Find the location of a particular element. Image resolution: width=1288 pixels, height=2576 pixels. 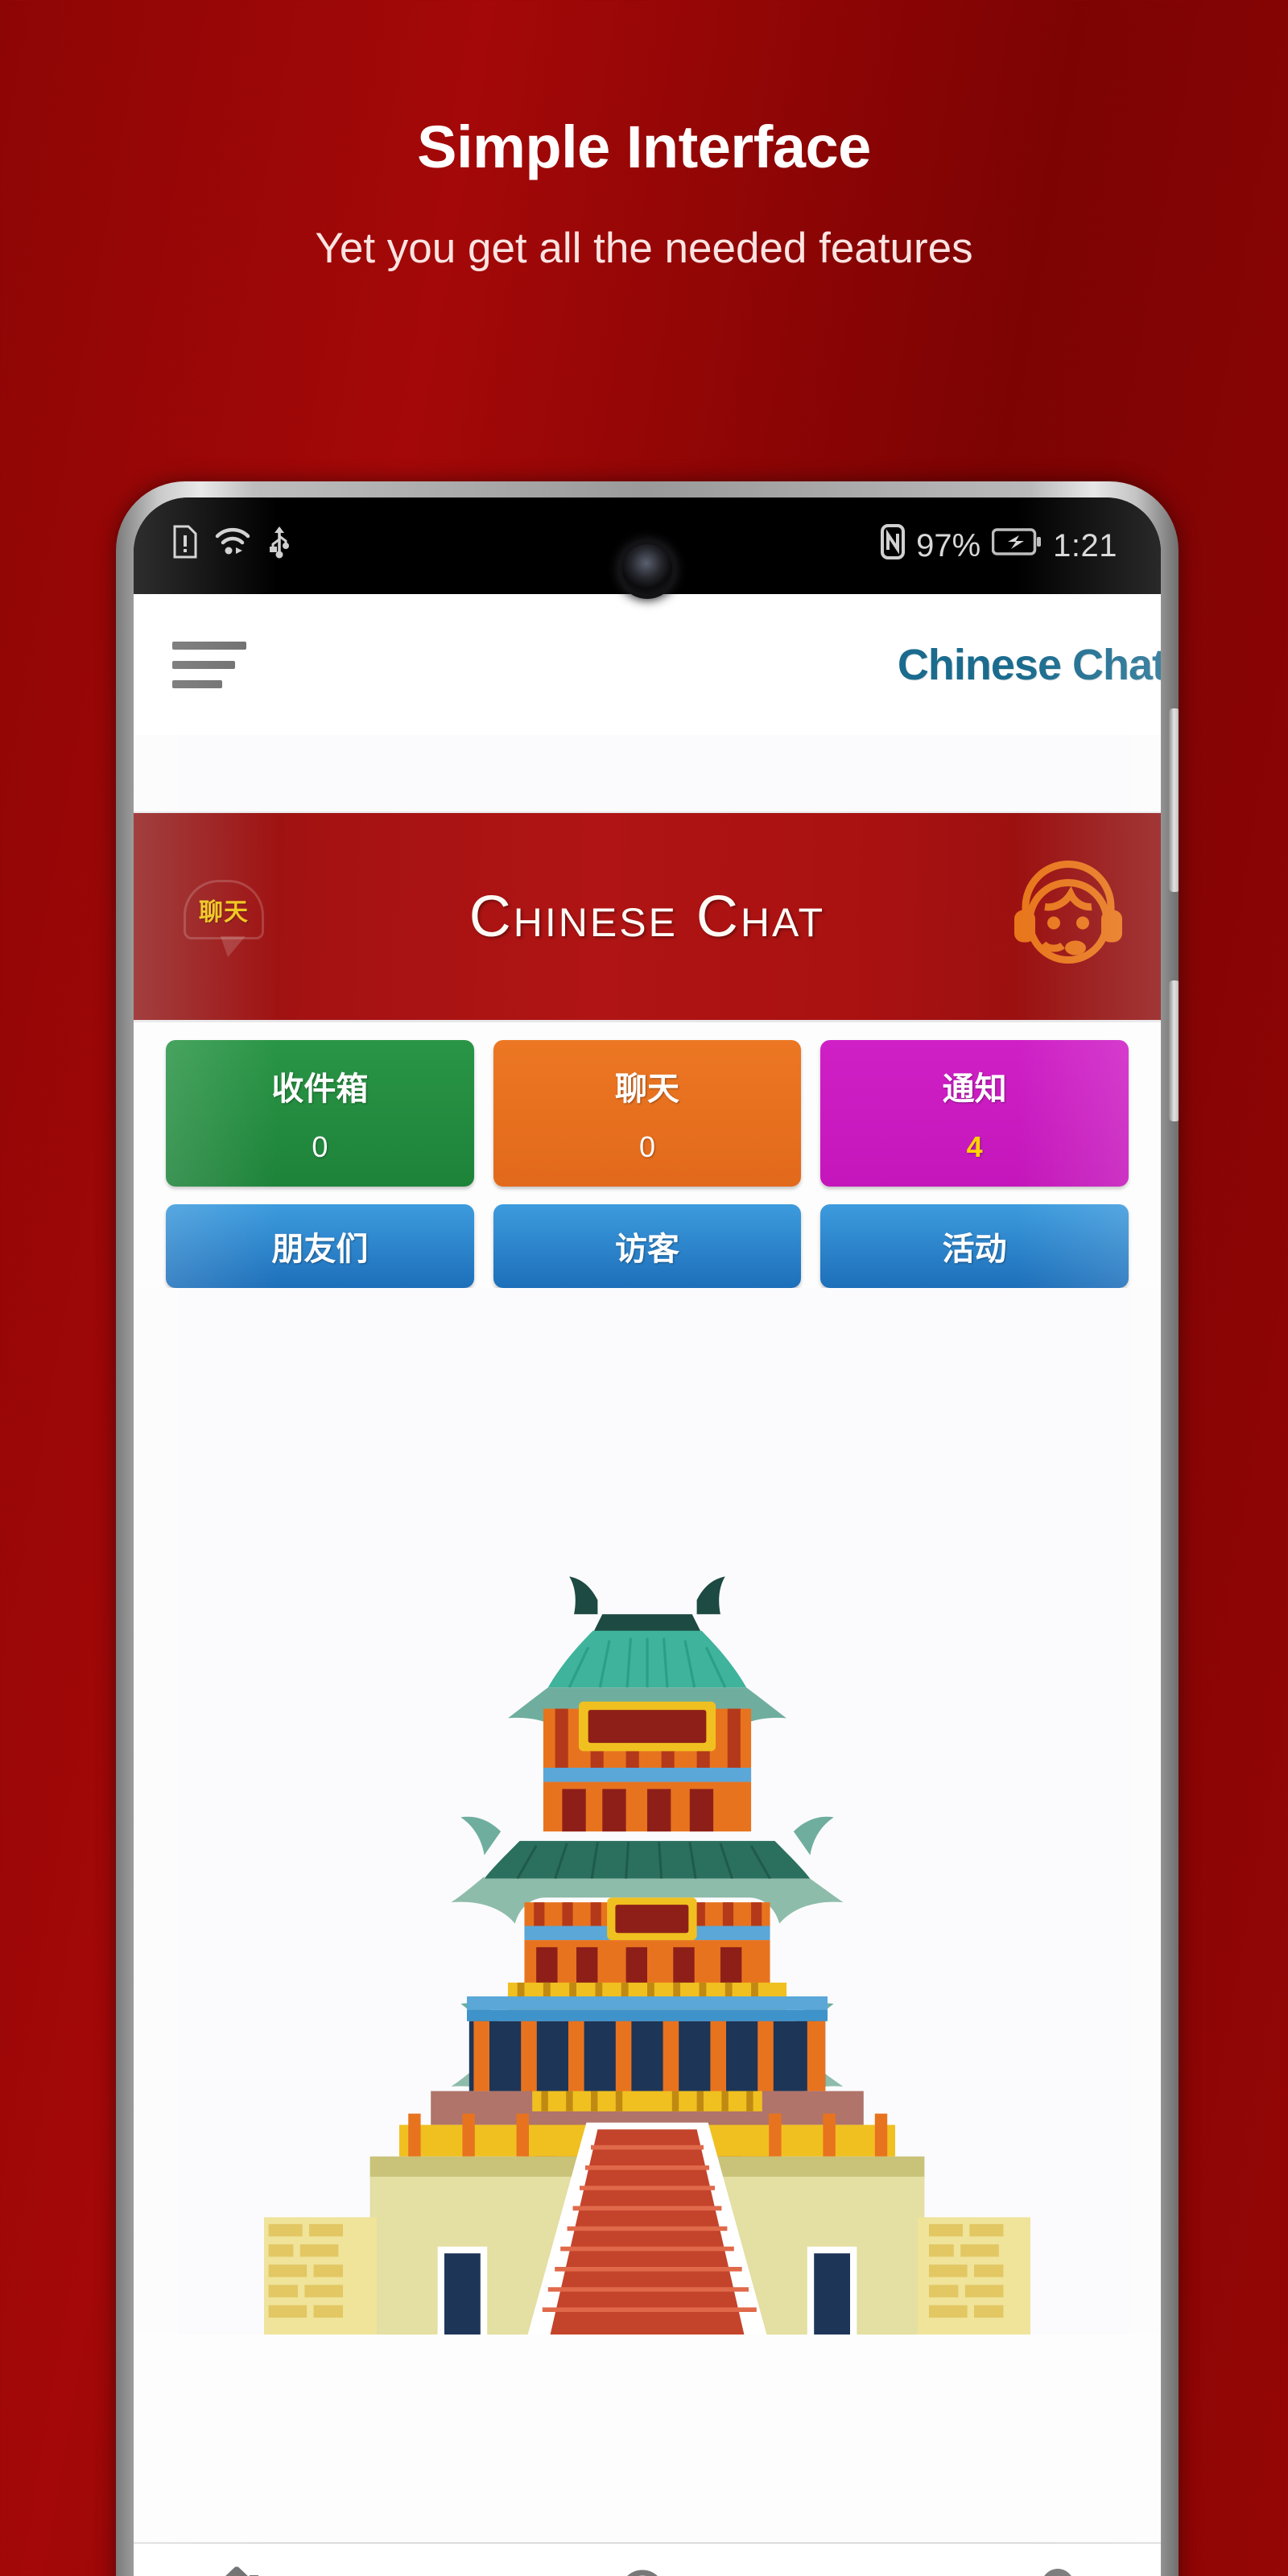

status-bar-right: 97% 1:21 is located at coordinates (1021, 546).